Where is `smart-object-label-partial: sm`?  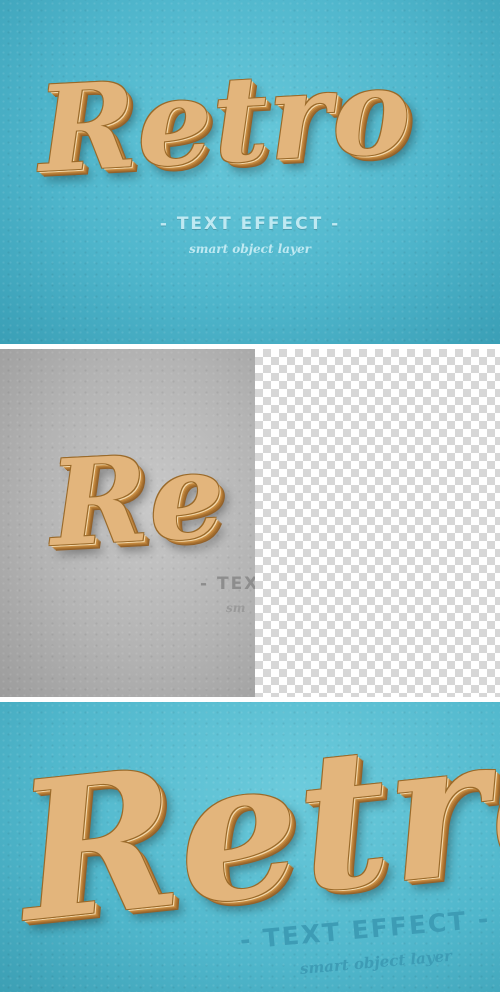 smart-object-label-partial: sm is located at coordinates (236, 608).